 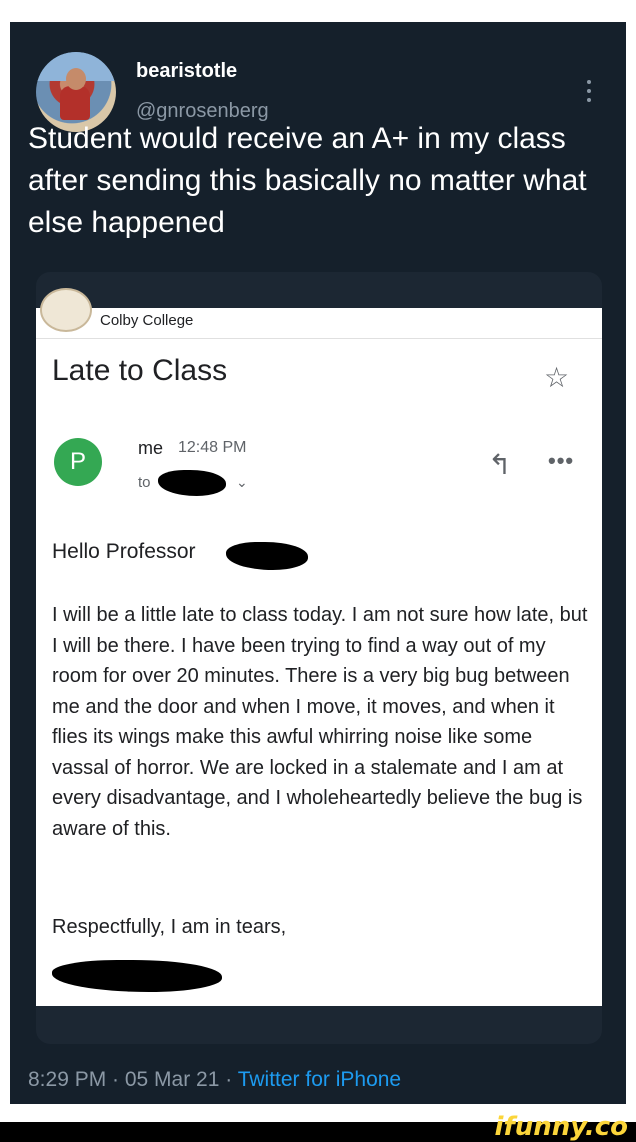 I want to click on email-greeting: Hello Professor, so click(x=124, y=551).